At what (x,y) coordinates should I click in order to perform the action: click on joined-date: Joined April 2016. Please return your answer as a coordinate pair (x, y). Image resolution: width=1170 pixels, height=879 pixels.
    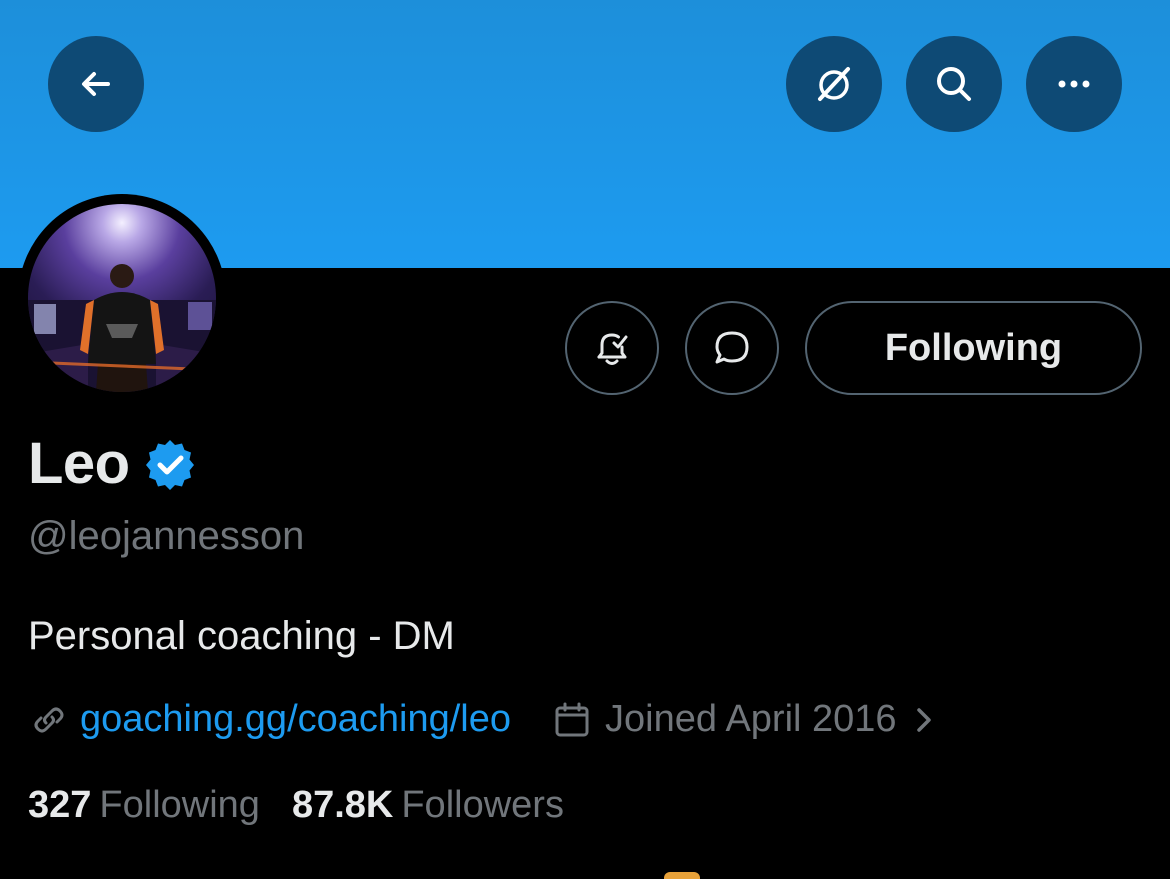
    Looking at the image, I should click on (746, 719).